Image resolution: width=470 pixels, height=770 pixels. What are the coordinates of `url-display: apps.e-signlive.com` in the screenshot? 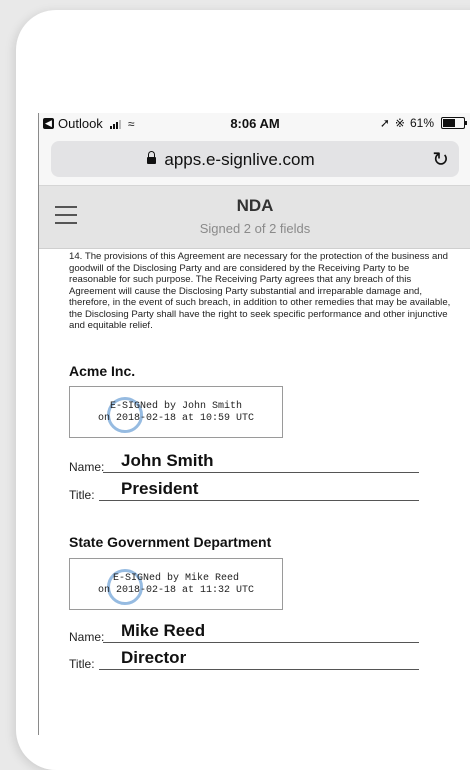 It's located at (231, 160).